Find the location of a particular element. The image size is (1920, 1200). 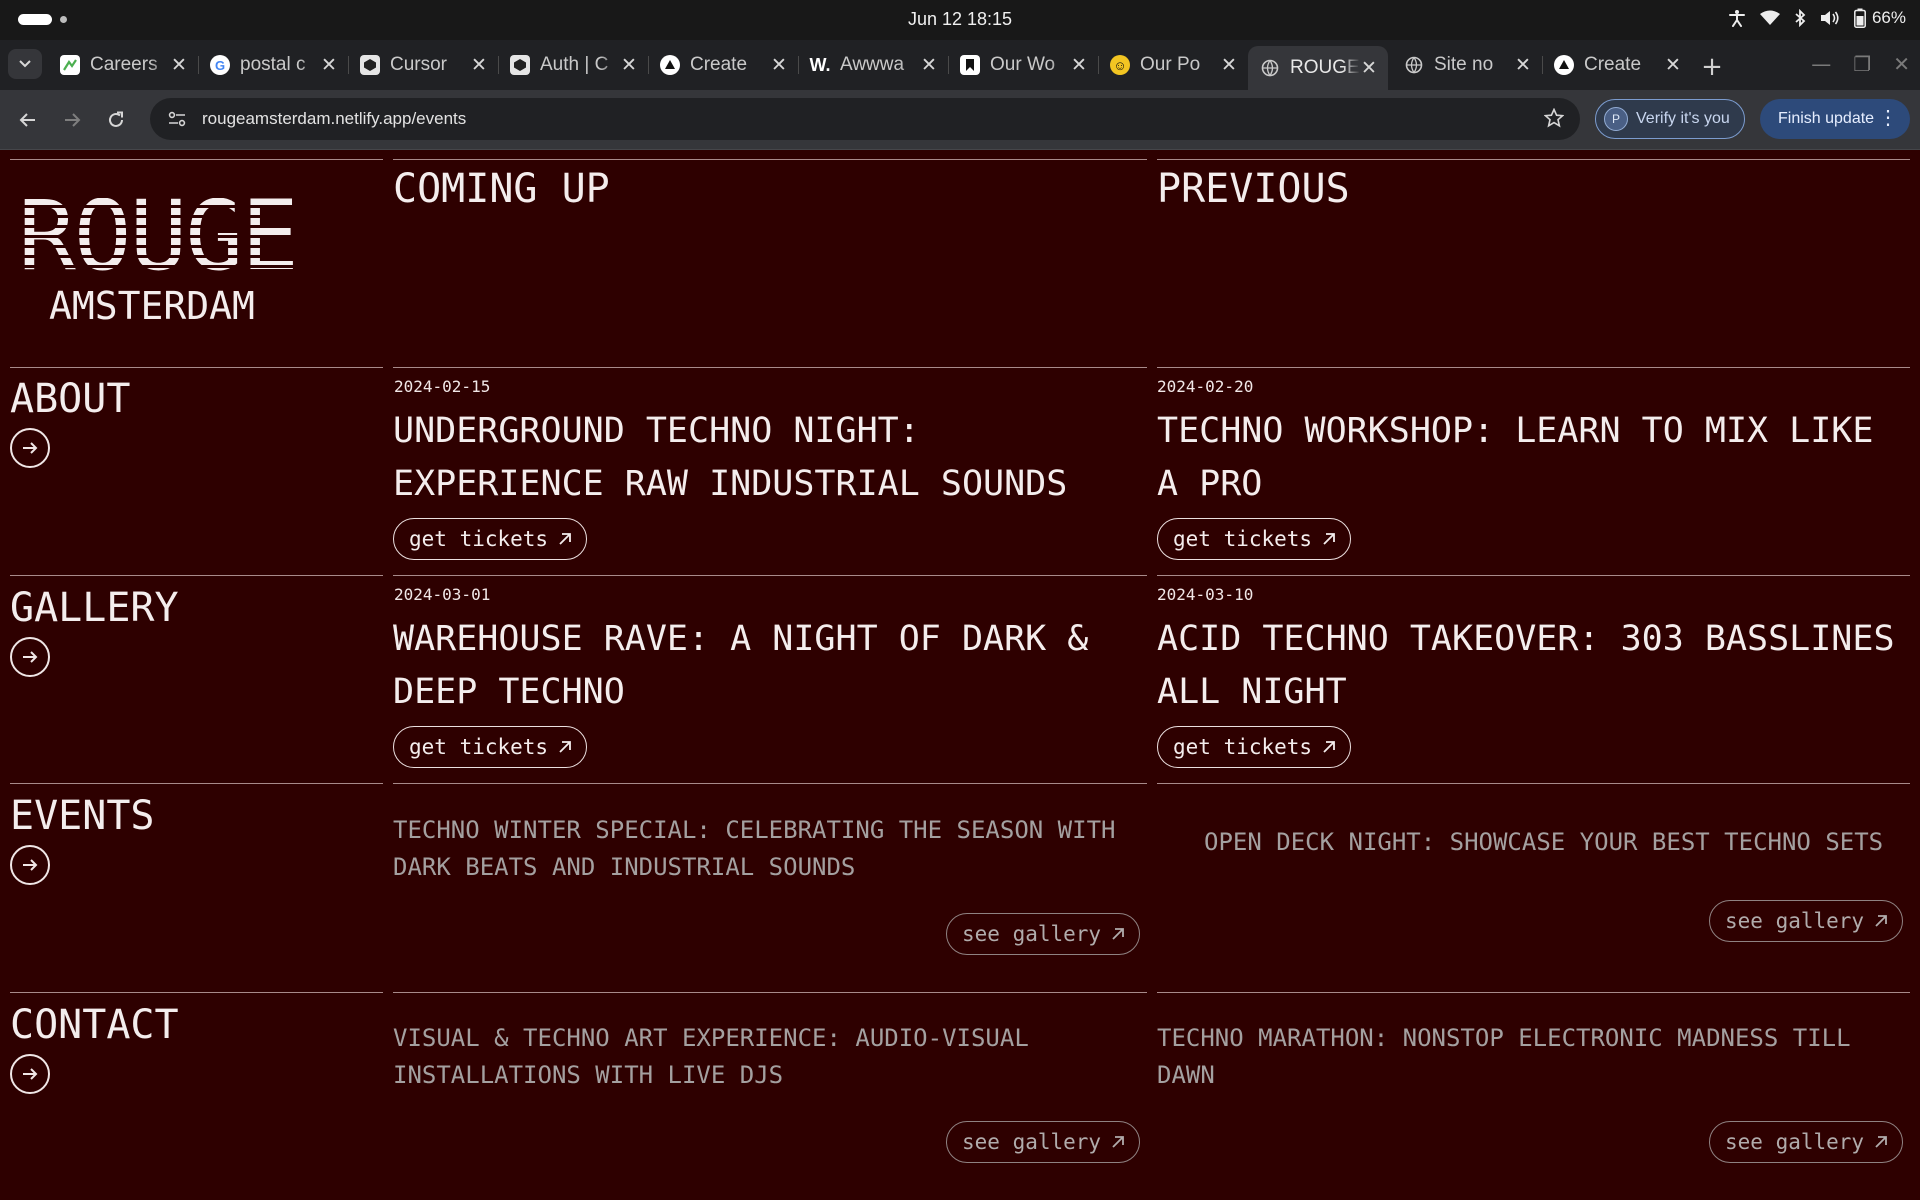

browser-tab: Cursor ✕ is located at coordinates (423, 65).